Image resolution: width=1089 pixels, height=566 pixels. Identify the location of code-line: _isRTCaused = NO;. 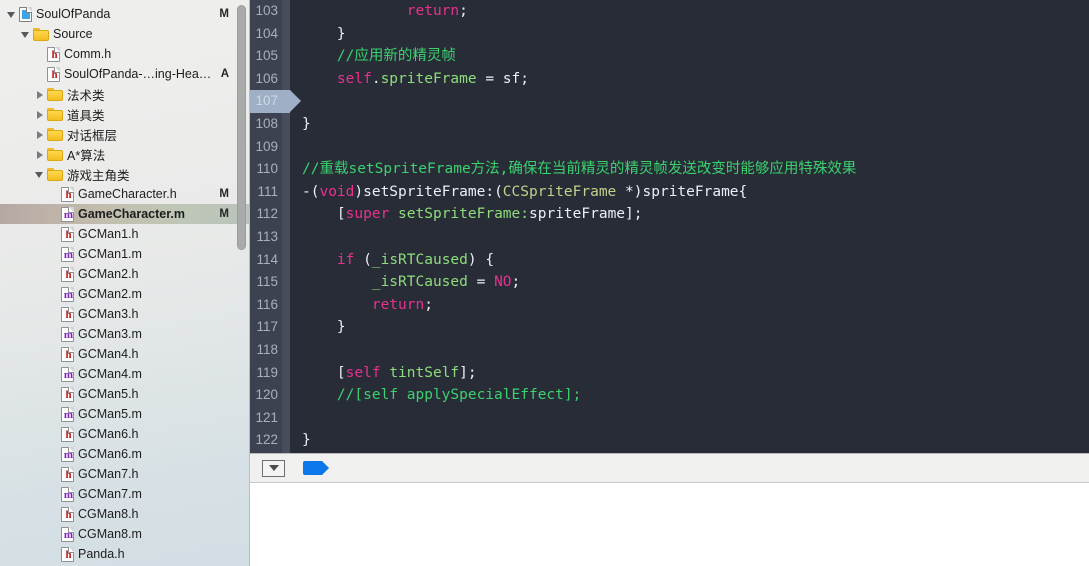
(695, 282).